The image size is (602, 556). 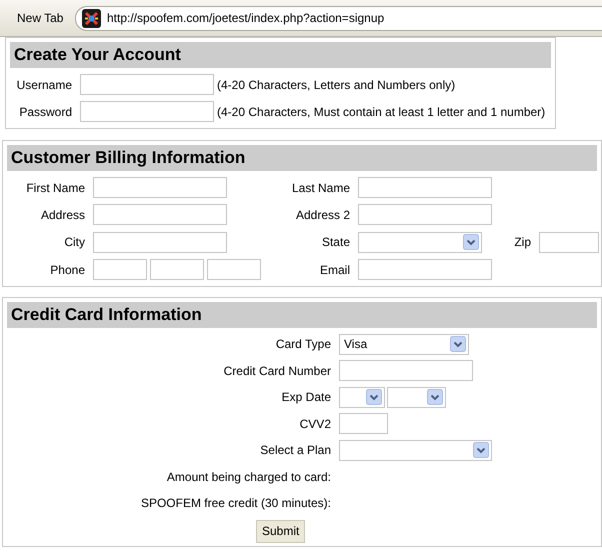 I want to click on field-label: Email, so click(x=335, y=269).